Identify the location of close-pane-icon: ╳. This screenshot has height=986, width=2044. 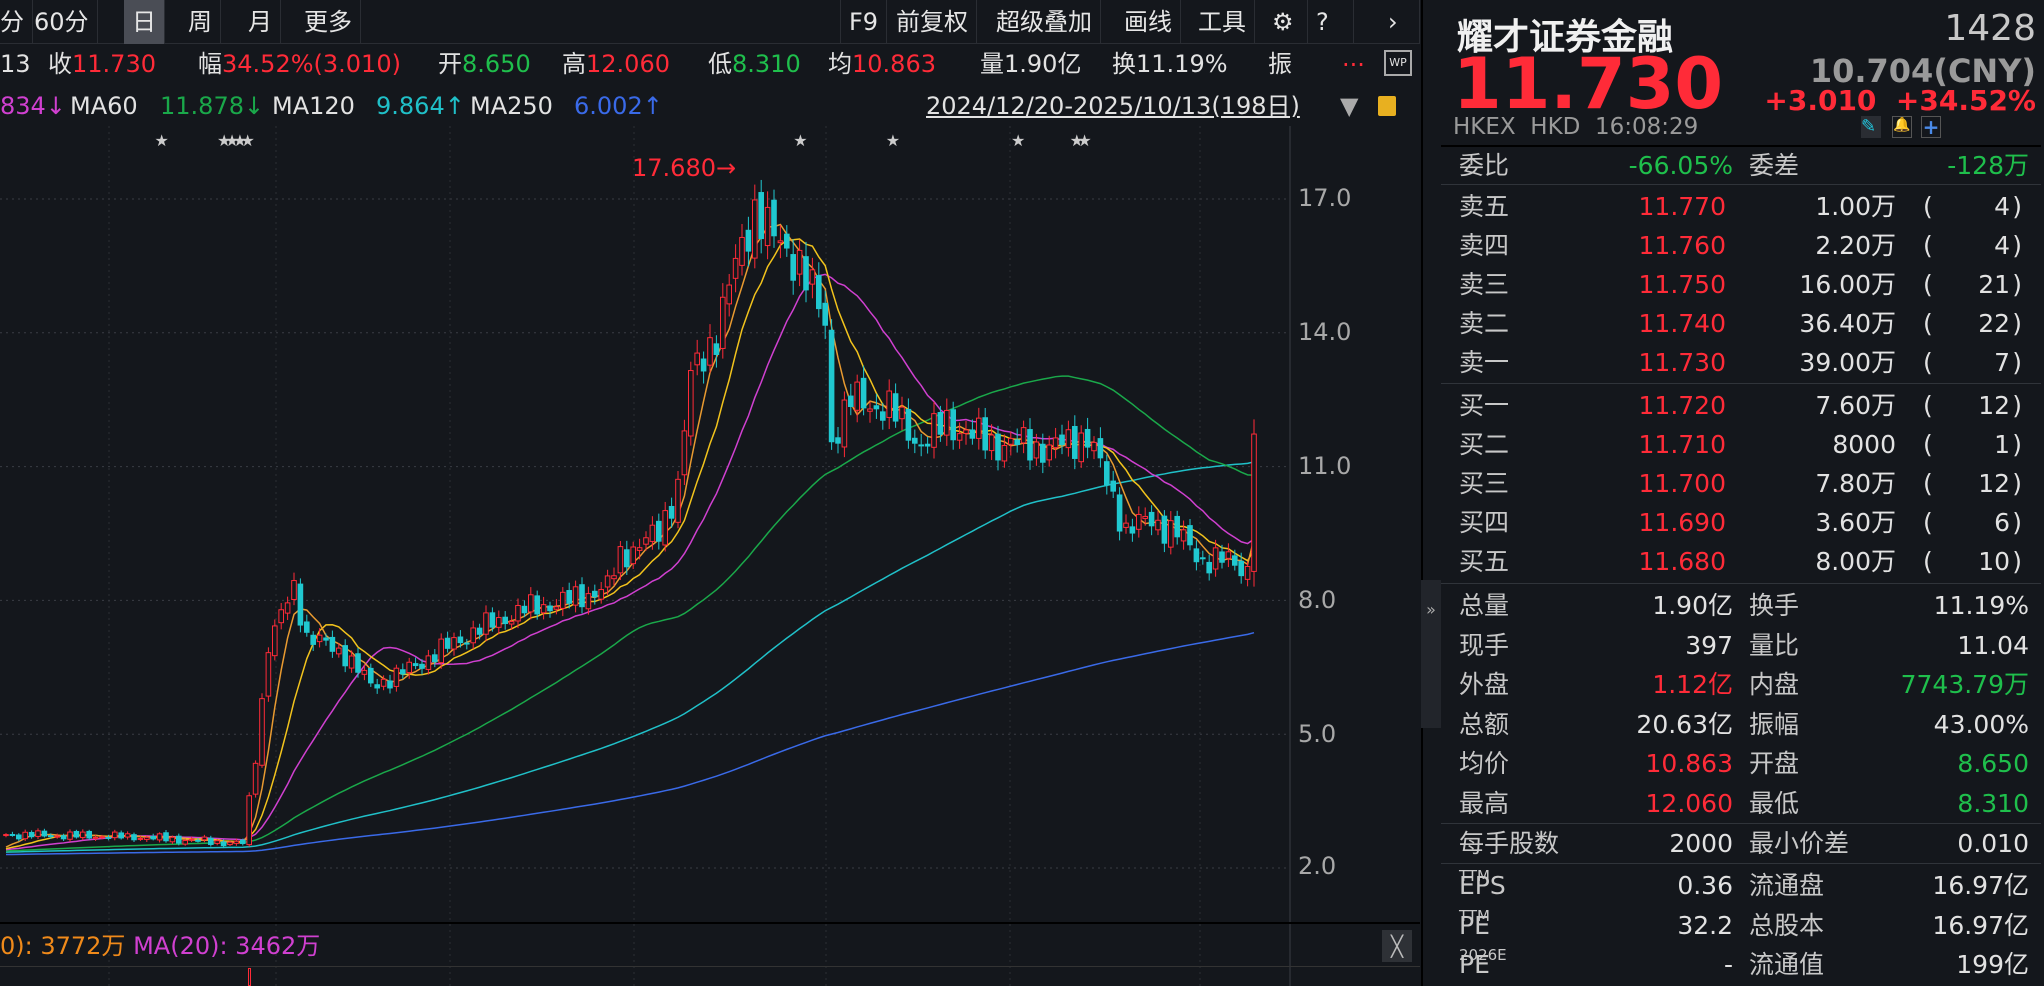
(1397, 946).